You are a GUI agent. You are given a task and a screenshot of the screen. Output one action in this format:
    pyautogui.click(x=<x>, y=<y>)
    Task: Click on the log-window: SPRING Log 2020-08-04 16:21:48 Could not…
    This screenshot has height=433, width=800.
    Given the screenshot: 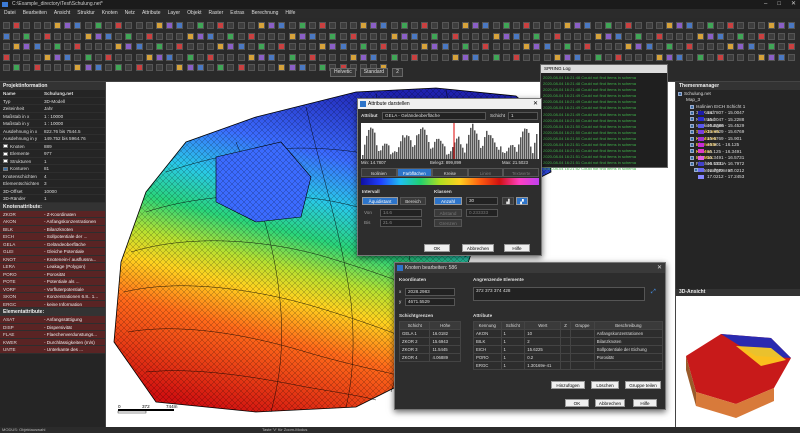 What is the action you would take?
    pyautogui.click(x=604, y=117)
    